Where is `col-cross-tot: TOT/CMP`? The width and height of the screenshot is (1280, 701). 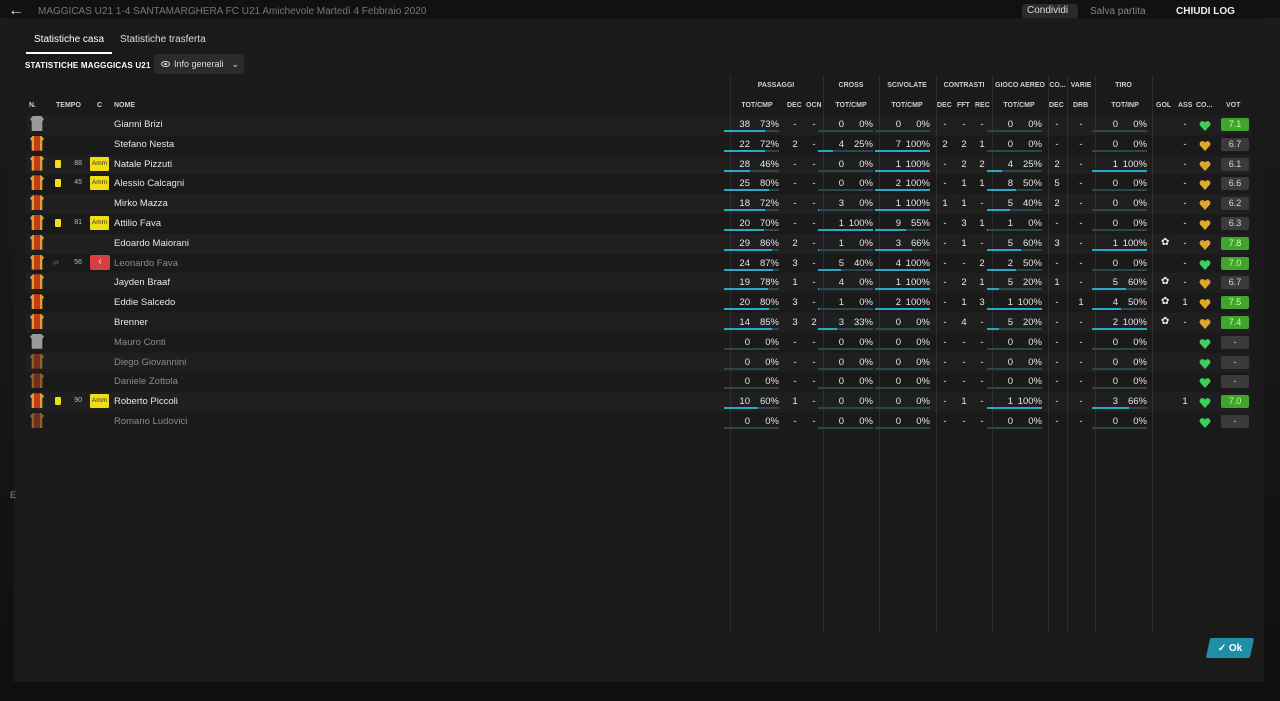 col-cross-tot: TOT/CMP is located at coordinates (851, 105).